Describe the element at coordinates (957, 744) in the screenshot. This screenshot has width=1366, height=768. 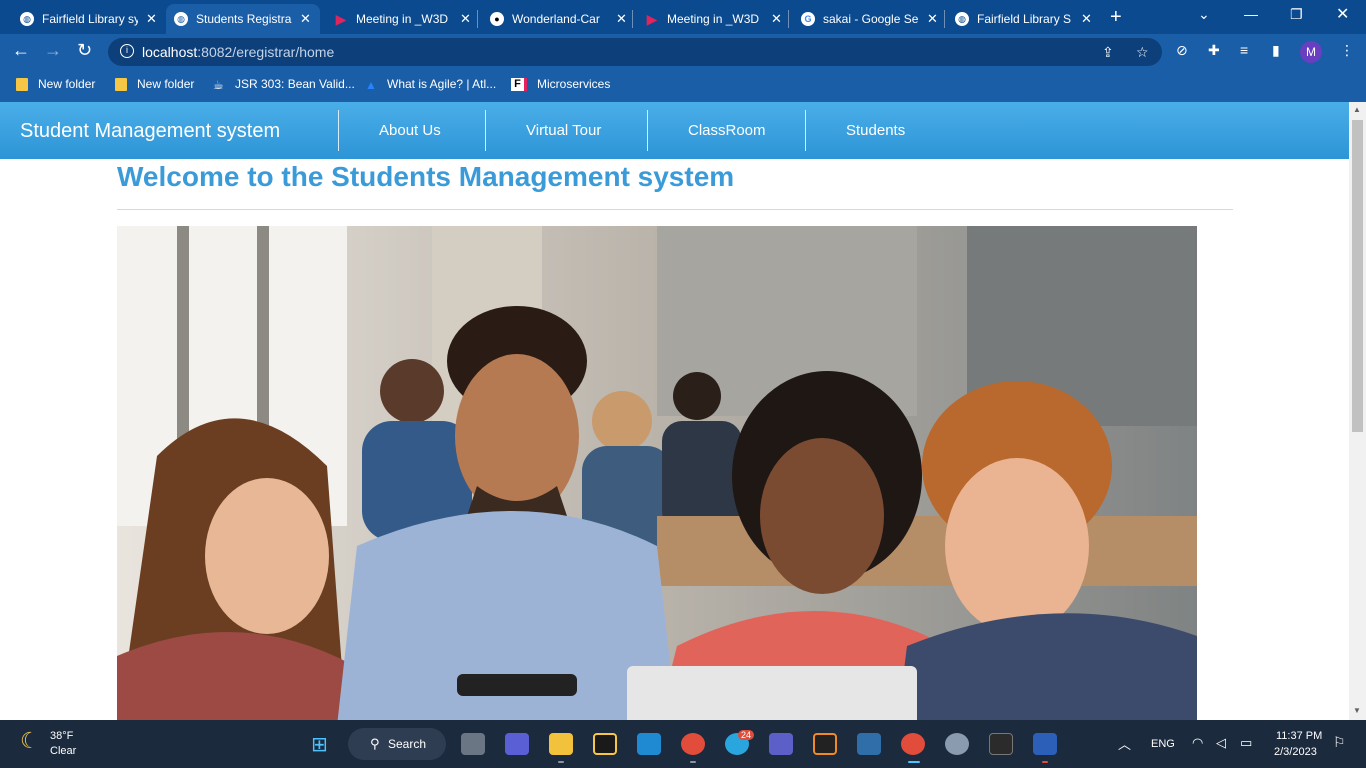
I see `user-app-icon` at that location.